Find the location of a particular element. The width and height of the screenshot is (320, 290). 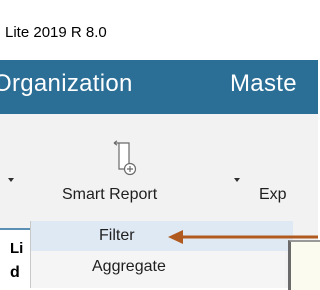

right-panel is located at coordinates (304, 265).